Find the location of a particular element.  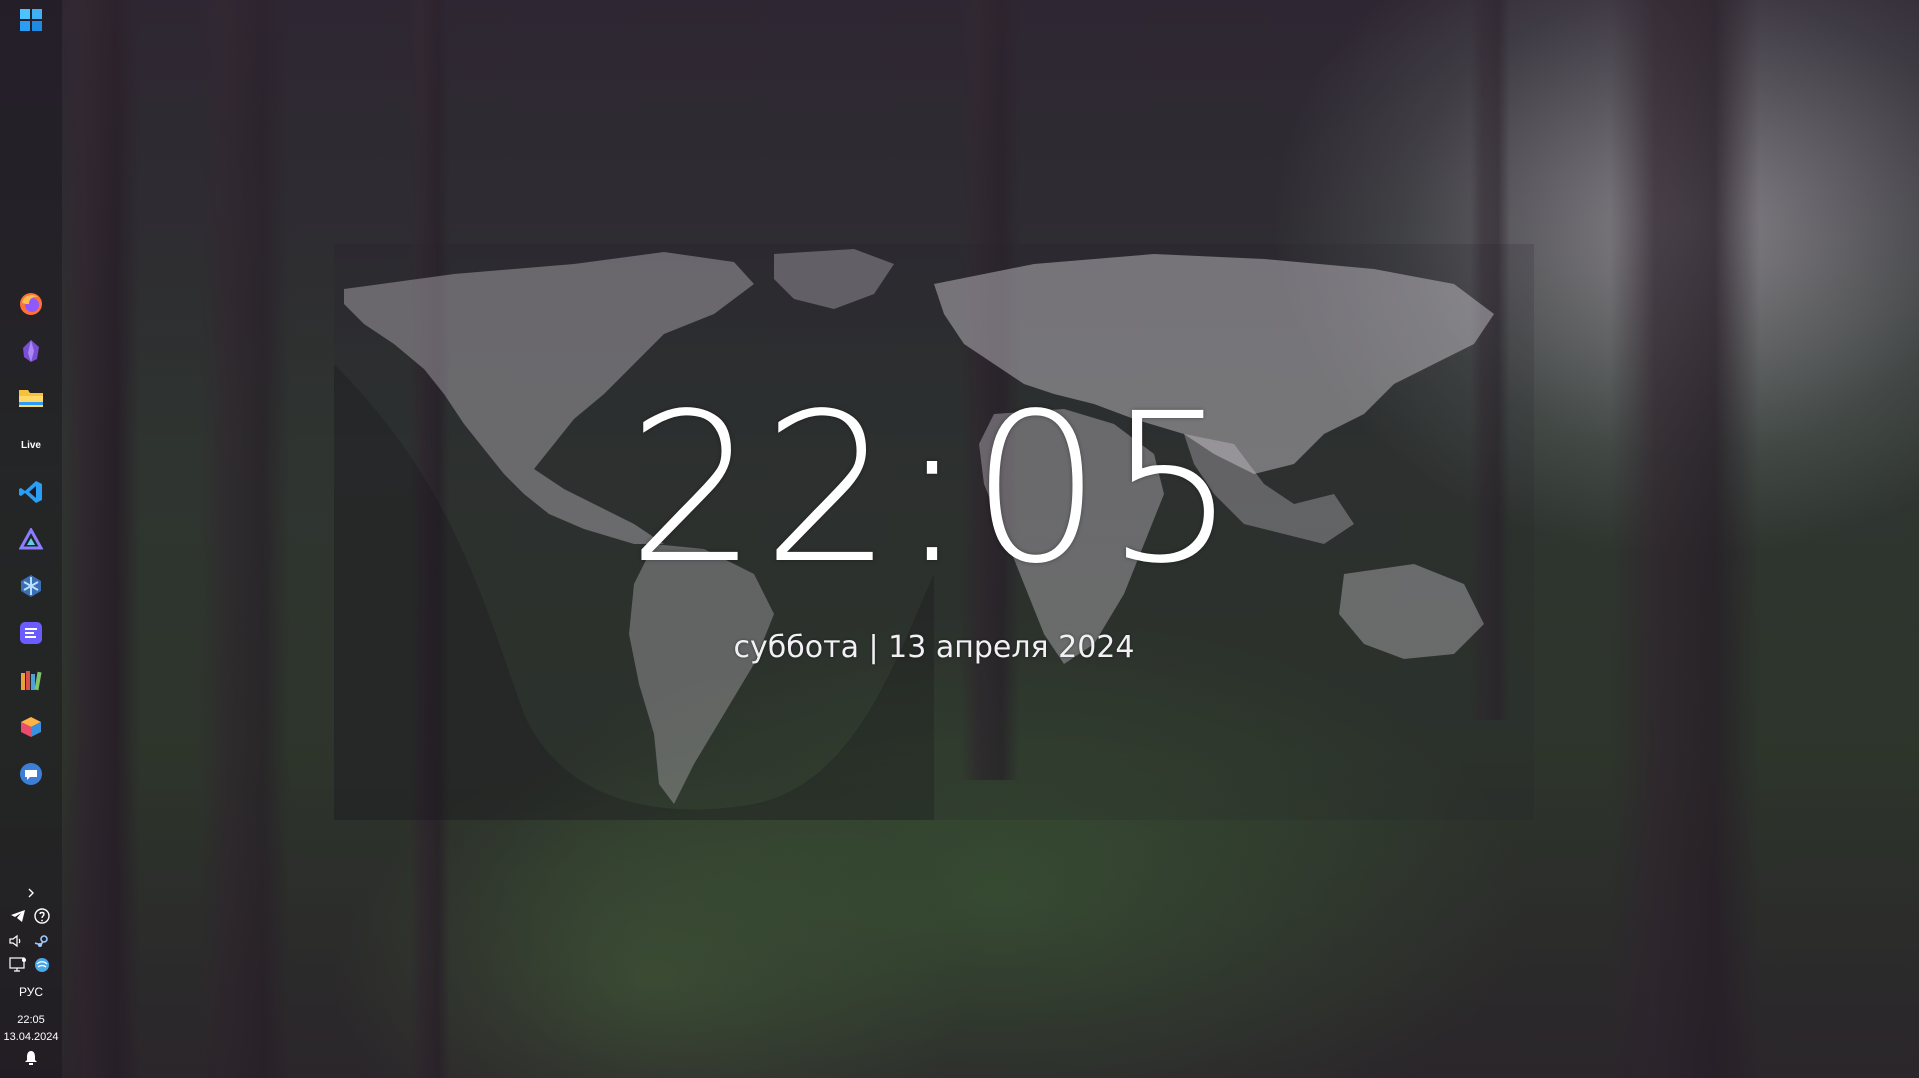

volume-icon is located at coordinates (15, 941).